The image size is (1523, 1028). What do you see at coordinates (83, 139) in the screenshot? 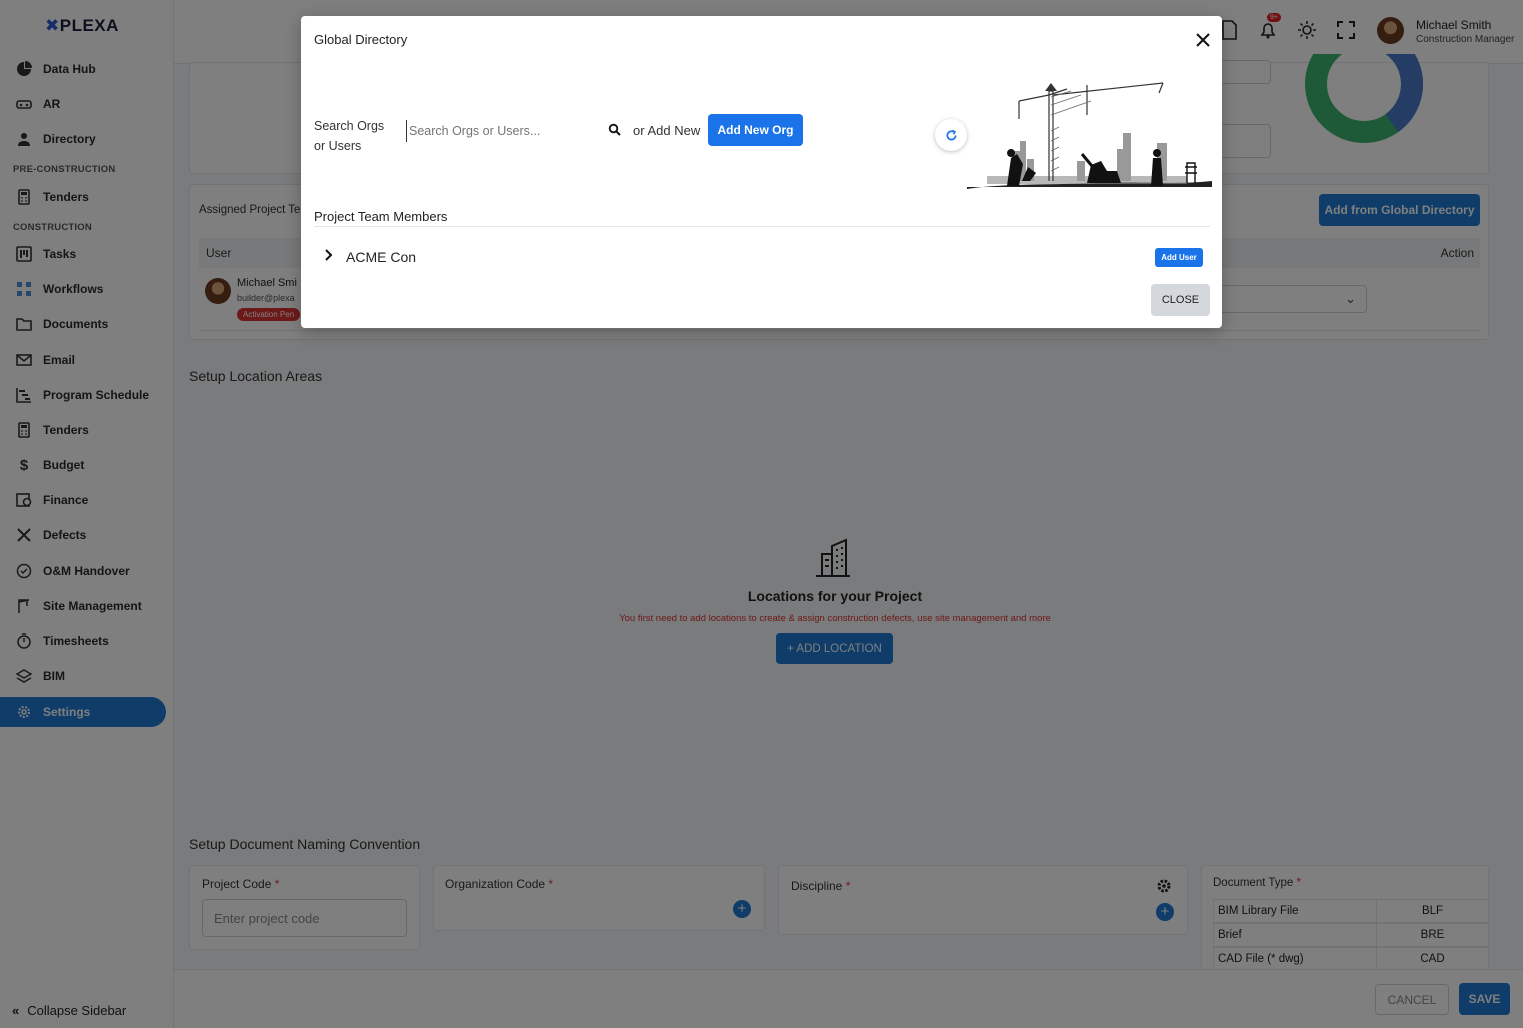
I see `sidebar-item-directory: Directory` at bounding box center [83, 139].